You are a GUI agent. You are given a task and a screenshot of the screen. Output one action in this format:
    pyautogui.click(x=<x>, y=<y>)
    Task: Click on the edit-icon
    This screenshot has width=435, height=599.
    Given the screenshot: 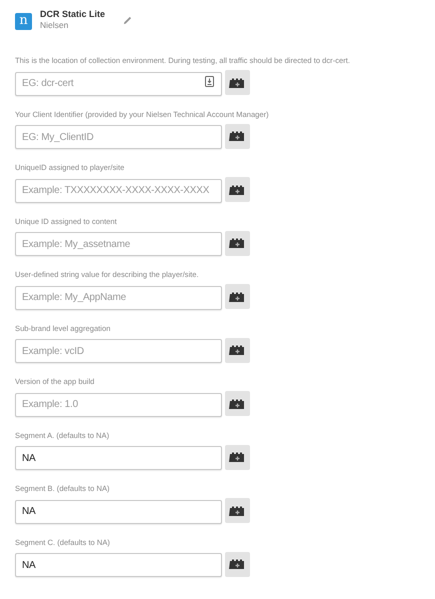 What is the action you would take?
    pyautogui.click(x=127, y=20)
    